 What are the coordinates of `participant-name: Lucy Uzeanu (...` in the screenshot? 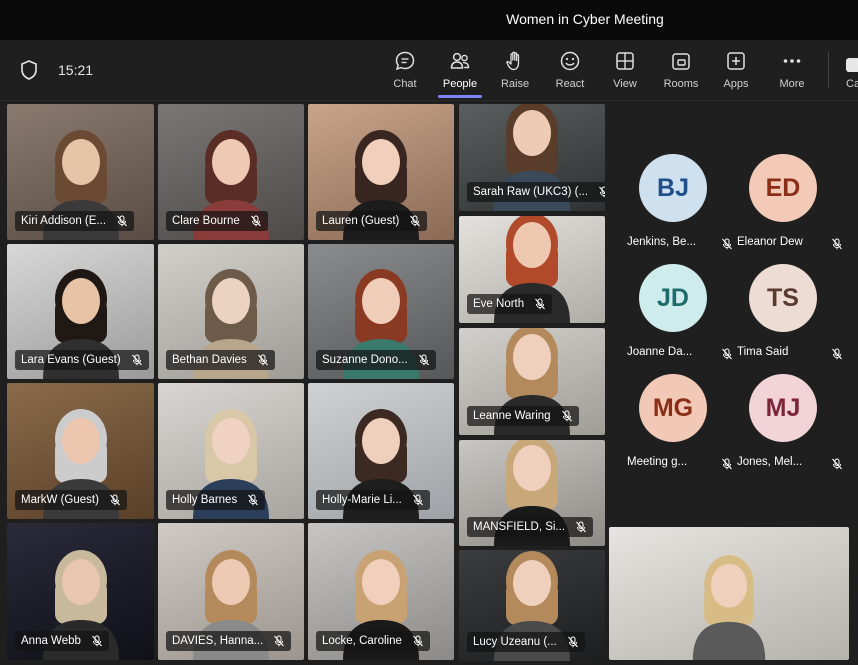 It's located at (515, 642).